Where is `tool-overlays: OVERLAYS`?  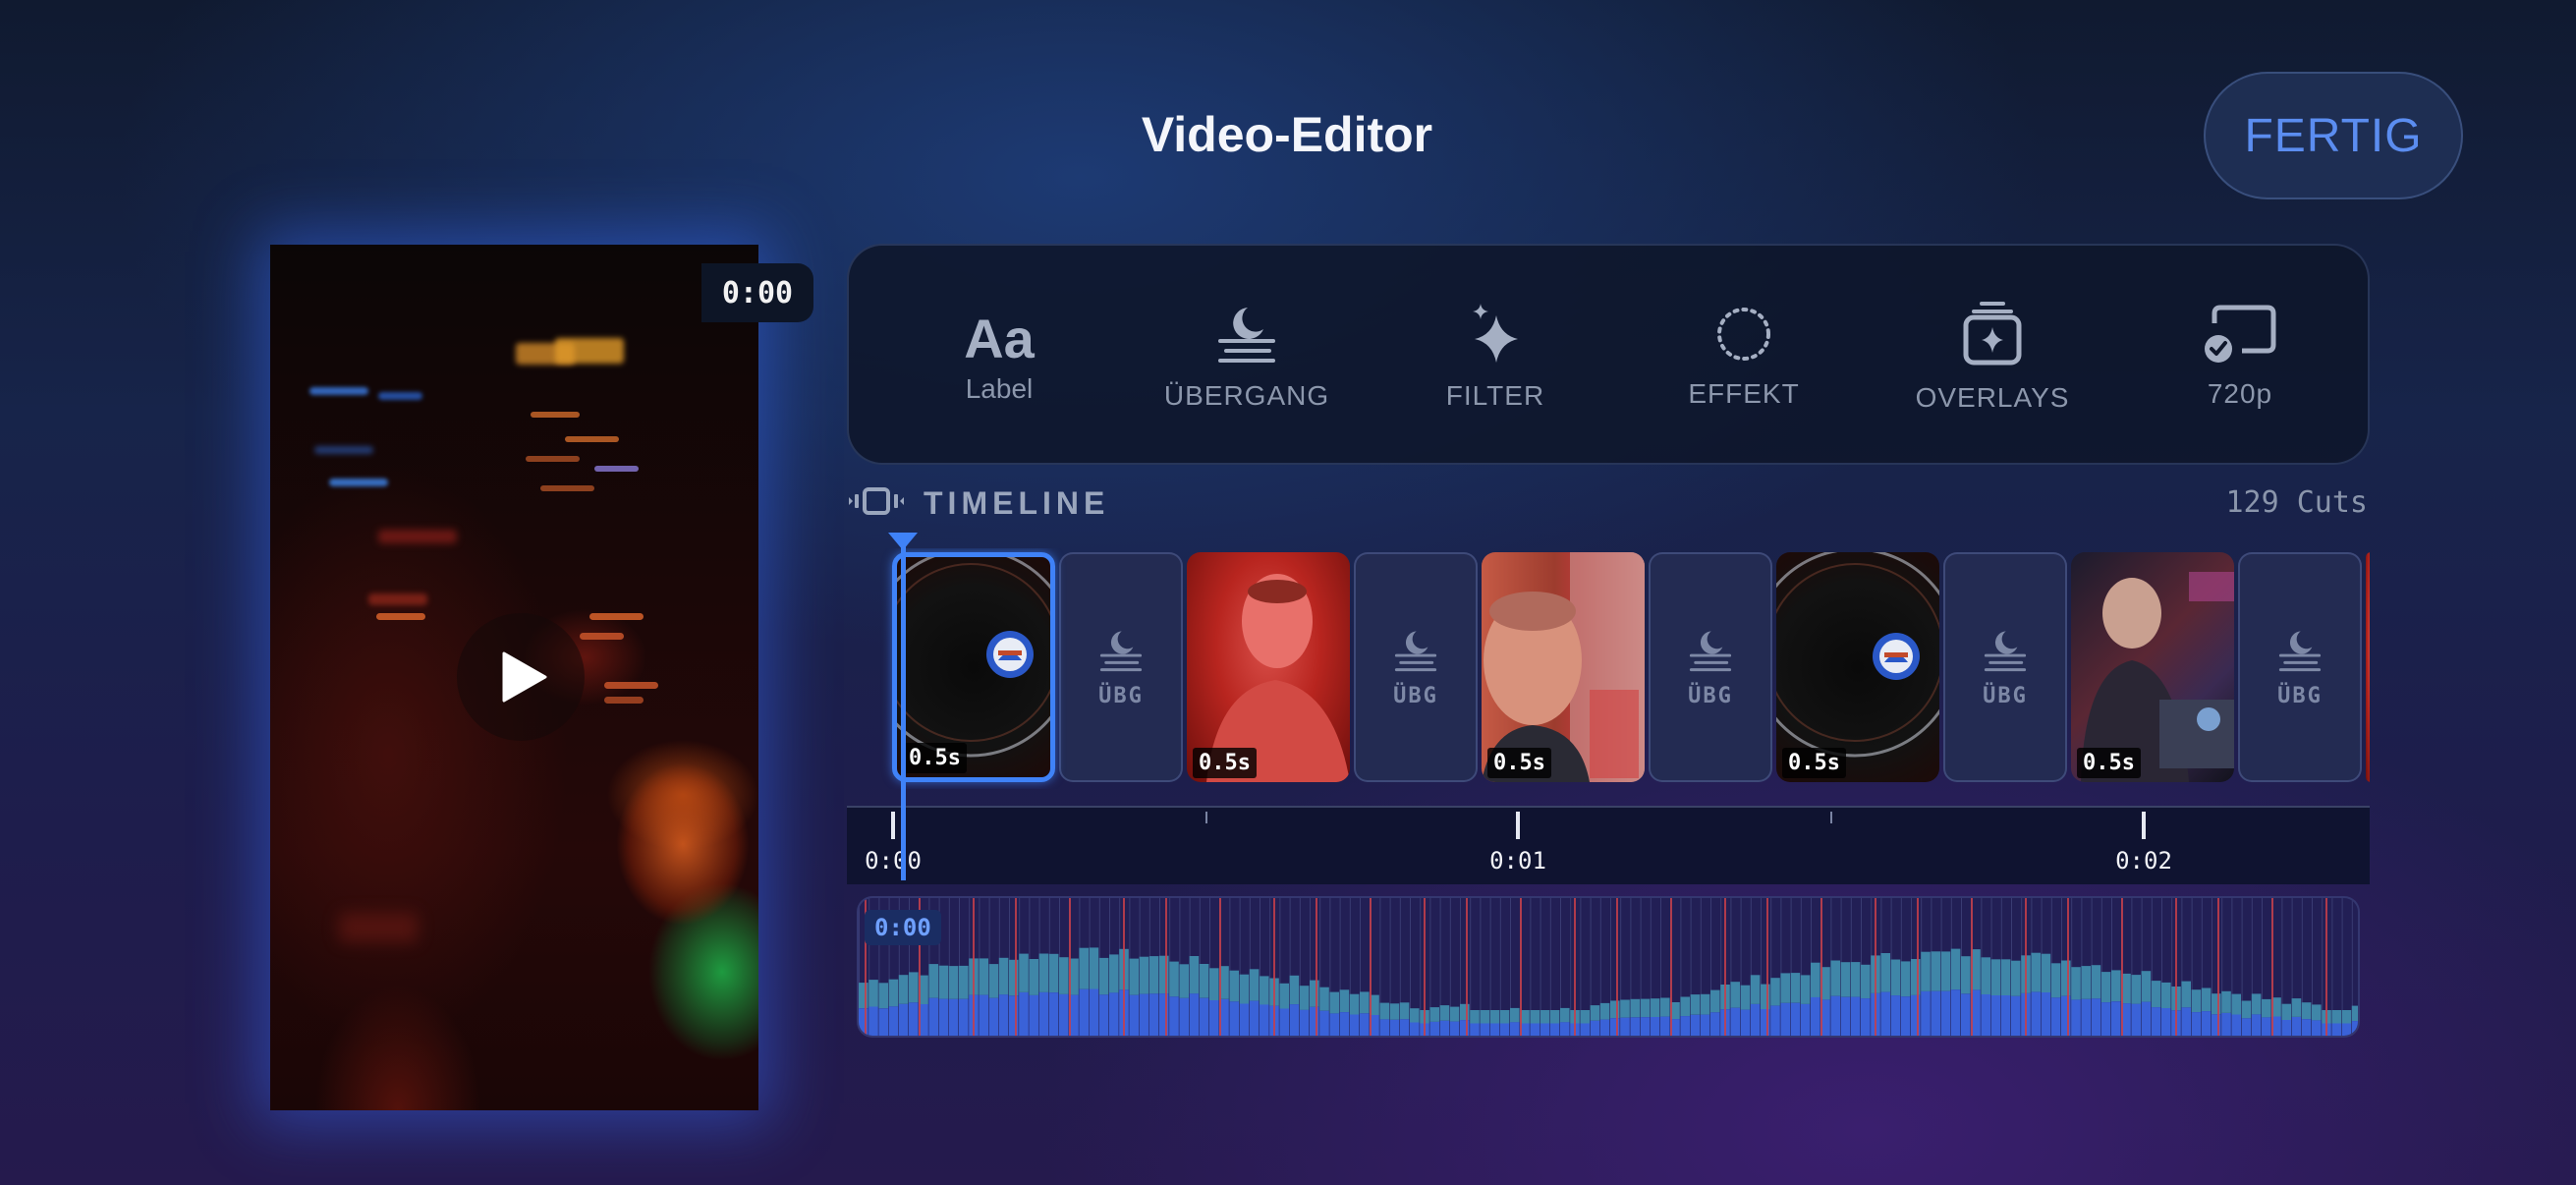
tool-overlays: OVERLAYS is located at coordinates (1992, 356).